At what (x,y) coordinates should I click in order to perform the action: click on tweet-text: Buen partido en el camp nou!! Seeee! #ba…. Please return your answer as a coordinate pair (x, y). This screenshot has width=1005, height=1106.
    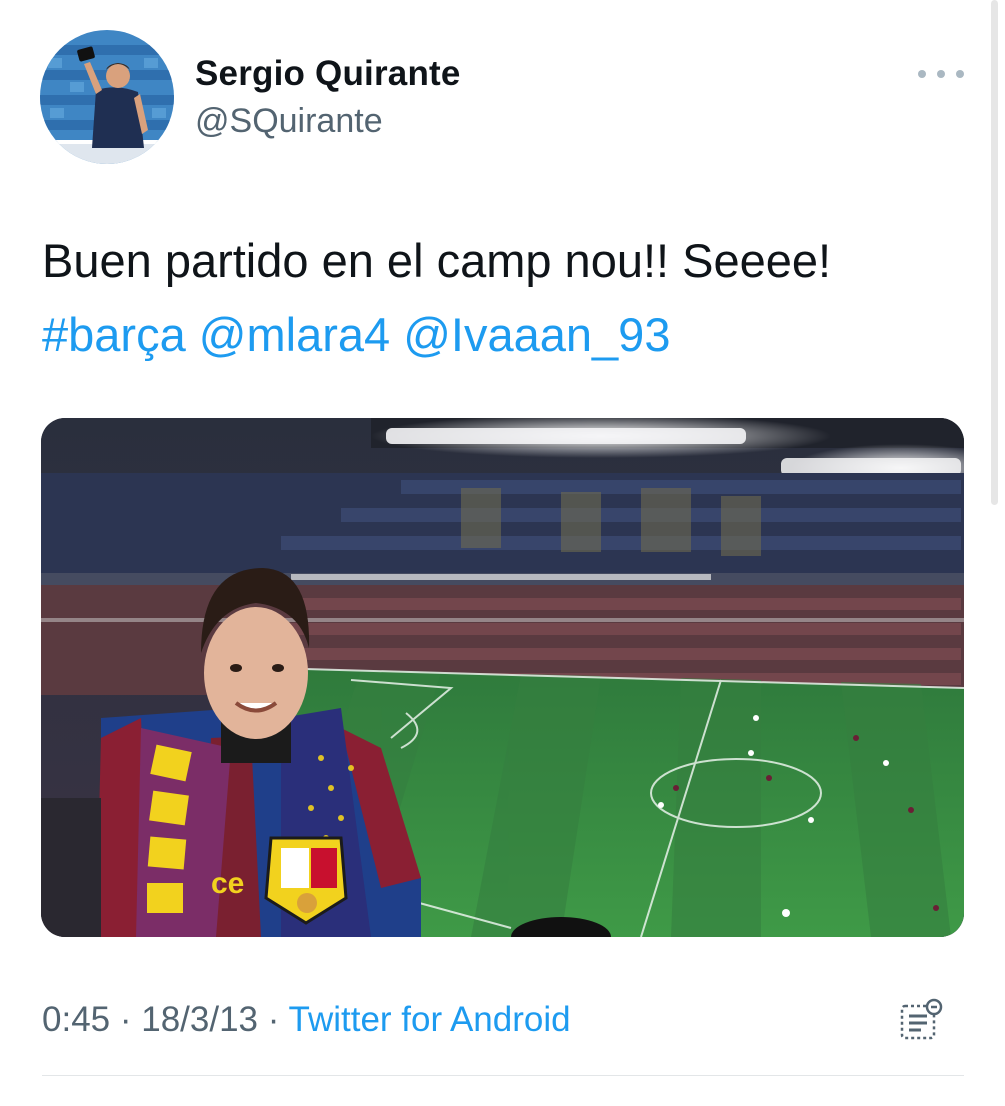
    Looking at the image, I should click on (507, 298).